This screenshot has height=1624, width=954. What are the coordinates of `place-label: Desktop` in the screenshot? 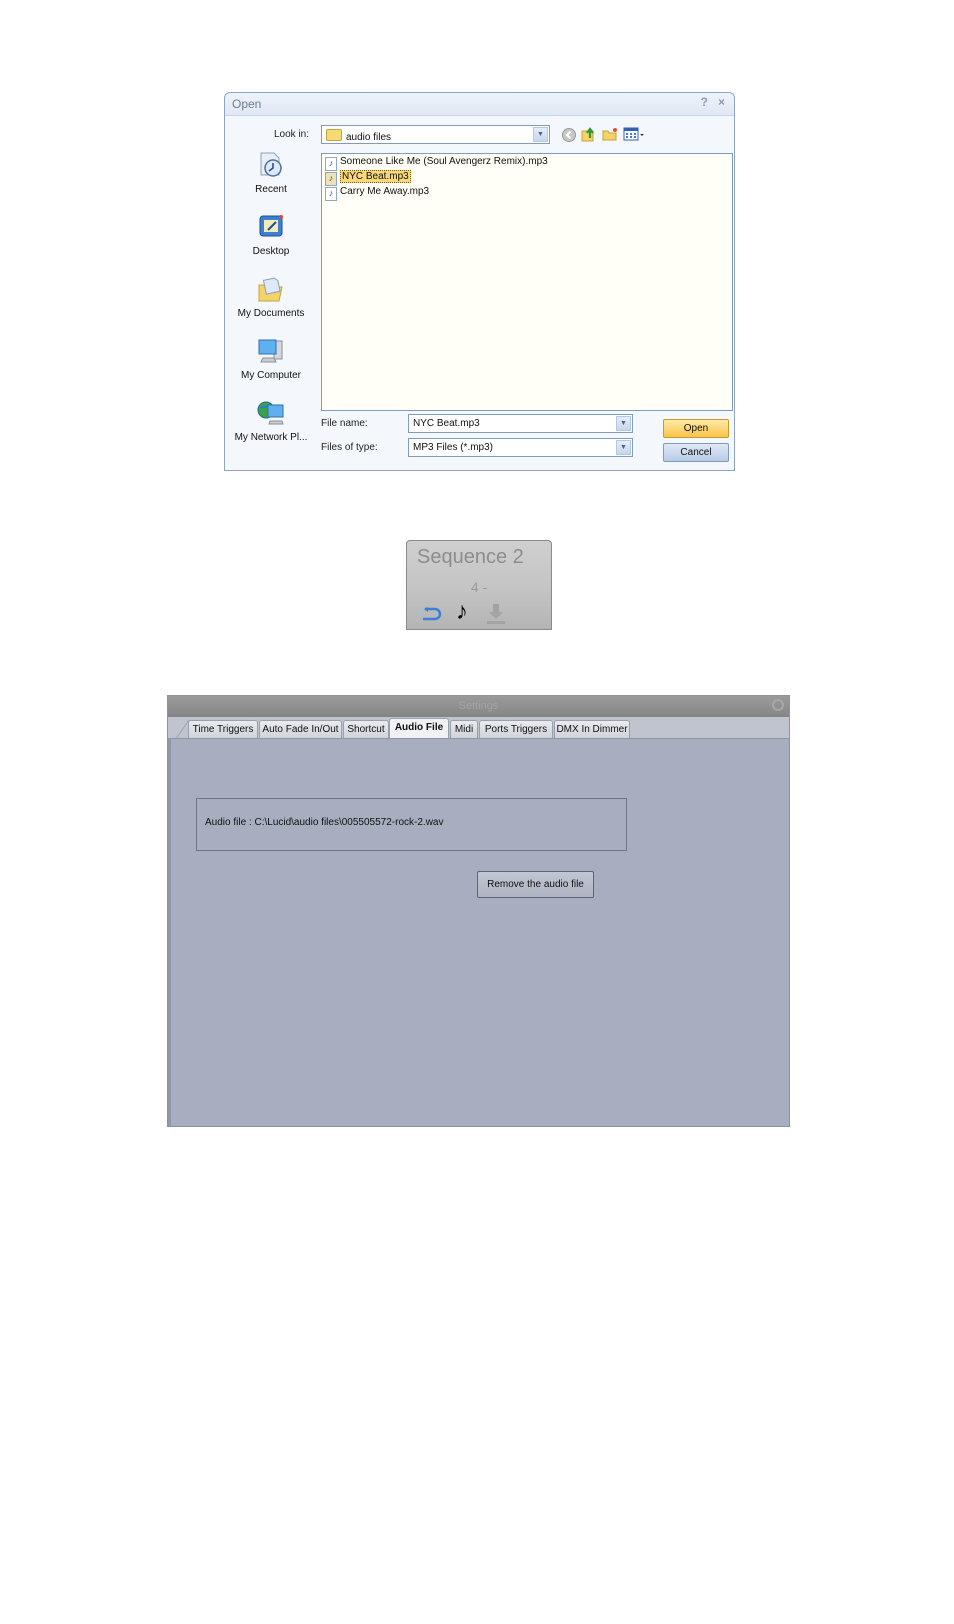 It's located at (271, 251).